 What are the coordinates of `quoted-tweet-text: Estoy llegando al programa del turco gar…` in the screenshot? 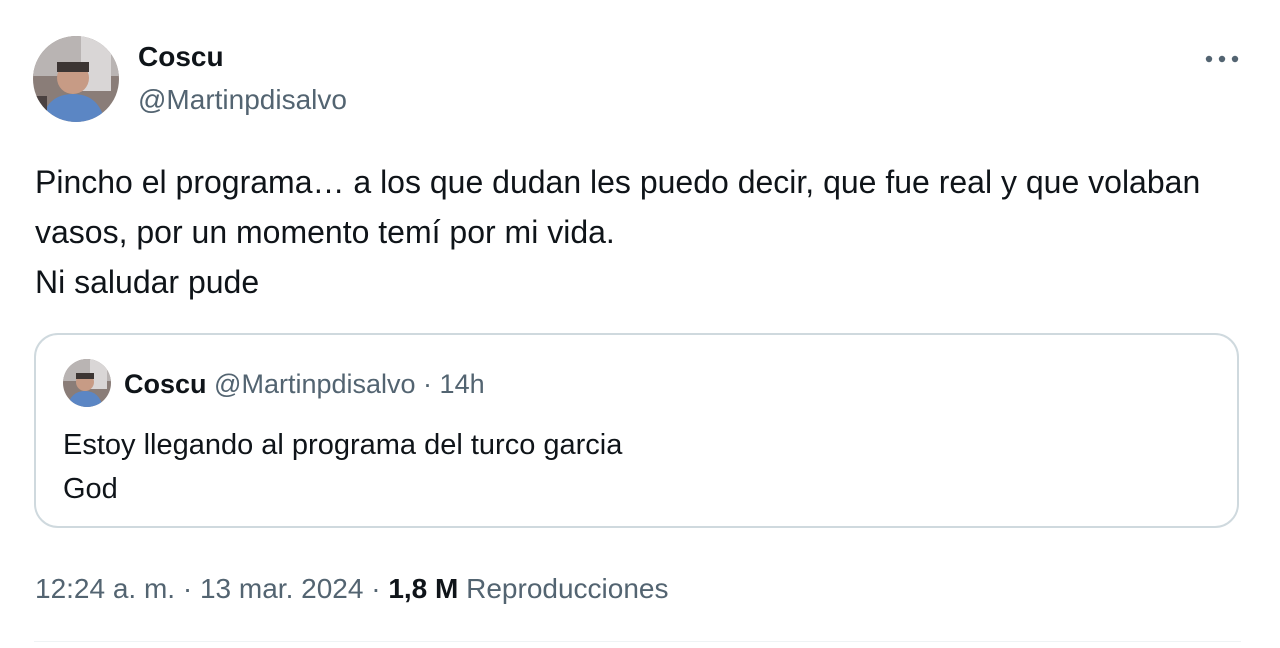 It's located at (343, 467).